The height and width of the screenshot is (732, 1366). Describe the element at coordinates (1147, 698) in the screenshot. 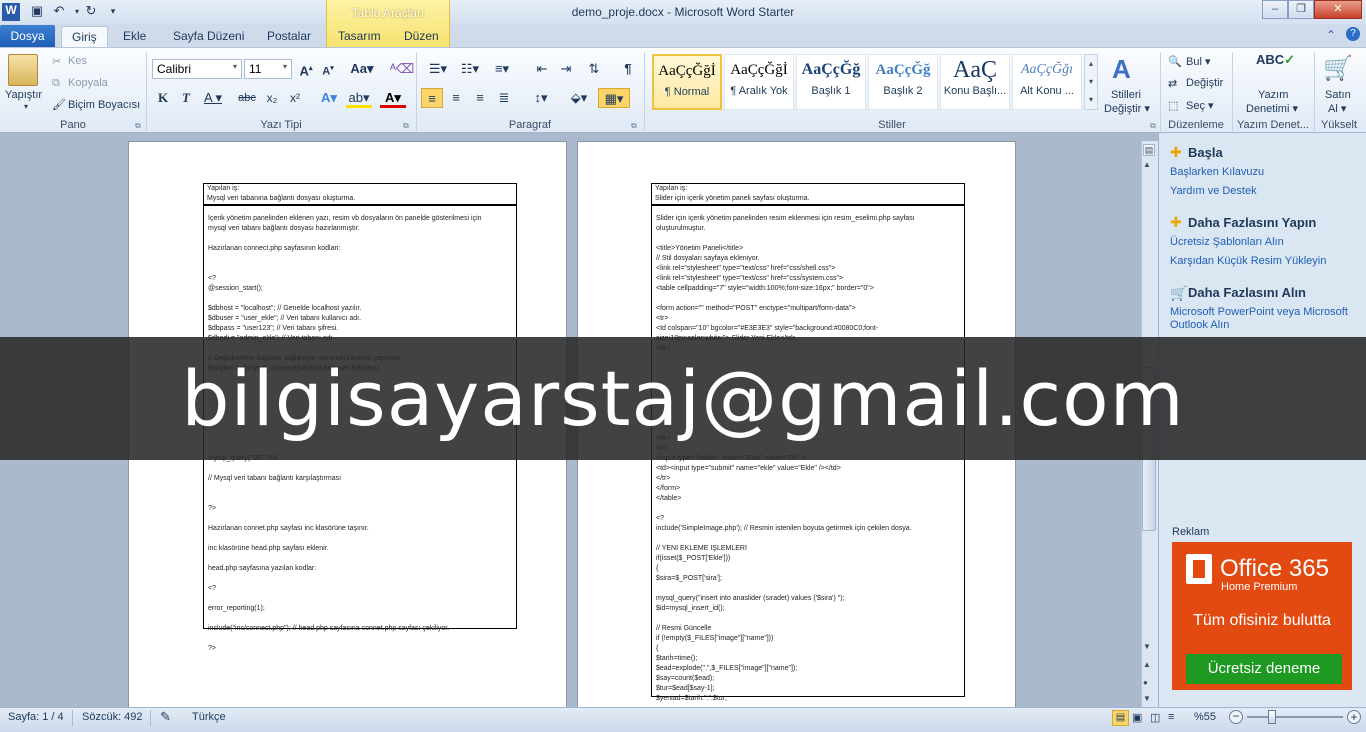

I see `next-page-icon: ▼` at that location.